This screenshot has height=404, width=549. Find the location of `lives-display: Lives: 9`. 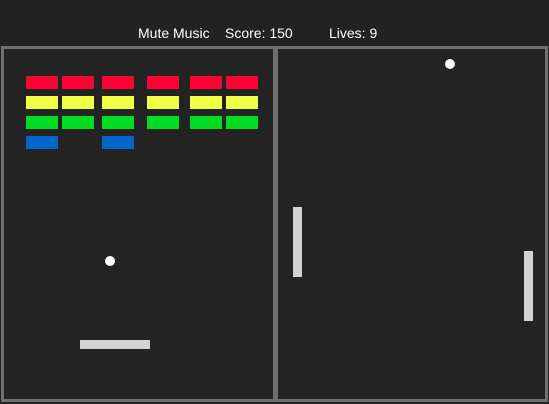

lives-display: Lives: 9 is located at coordinates (353, 33).